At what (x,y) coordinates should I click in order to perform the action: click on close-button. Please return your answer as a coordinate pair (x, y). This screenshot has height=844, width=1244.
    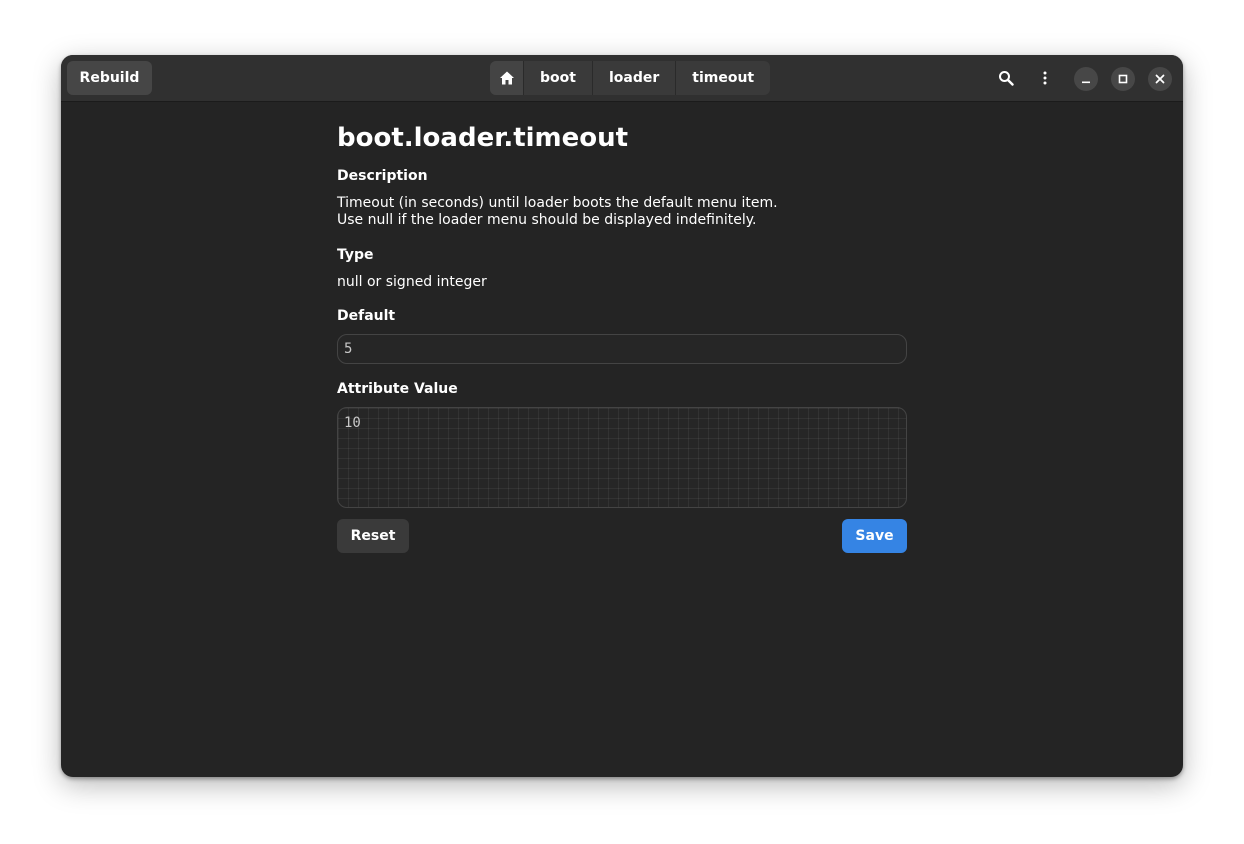
    Looking at the image, I should click on (1160, 79).